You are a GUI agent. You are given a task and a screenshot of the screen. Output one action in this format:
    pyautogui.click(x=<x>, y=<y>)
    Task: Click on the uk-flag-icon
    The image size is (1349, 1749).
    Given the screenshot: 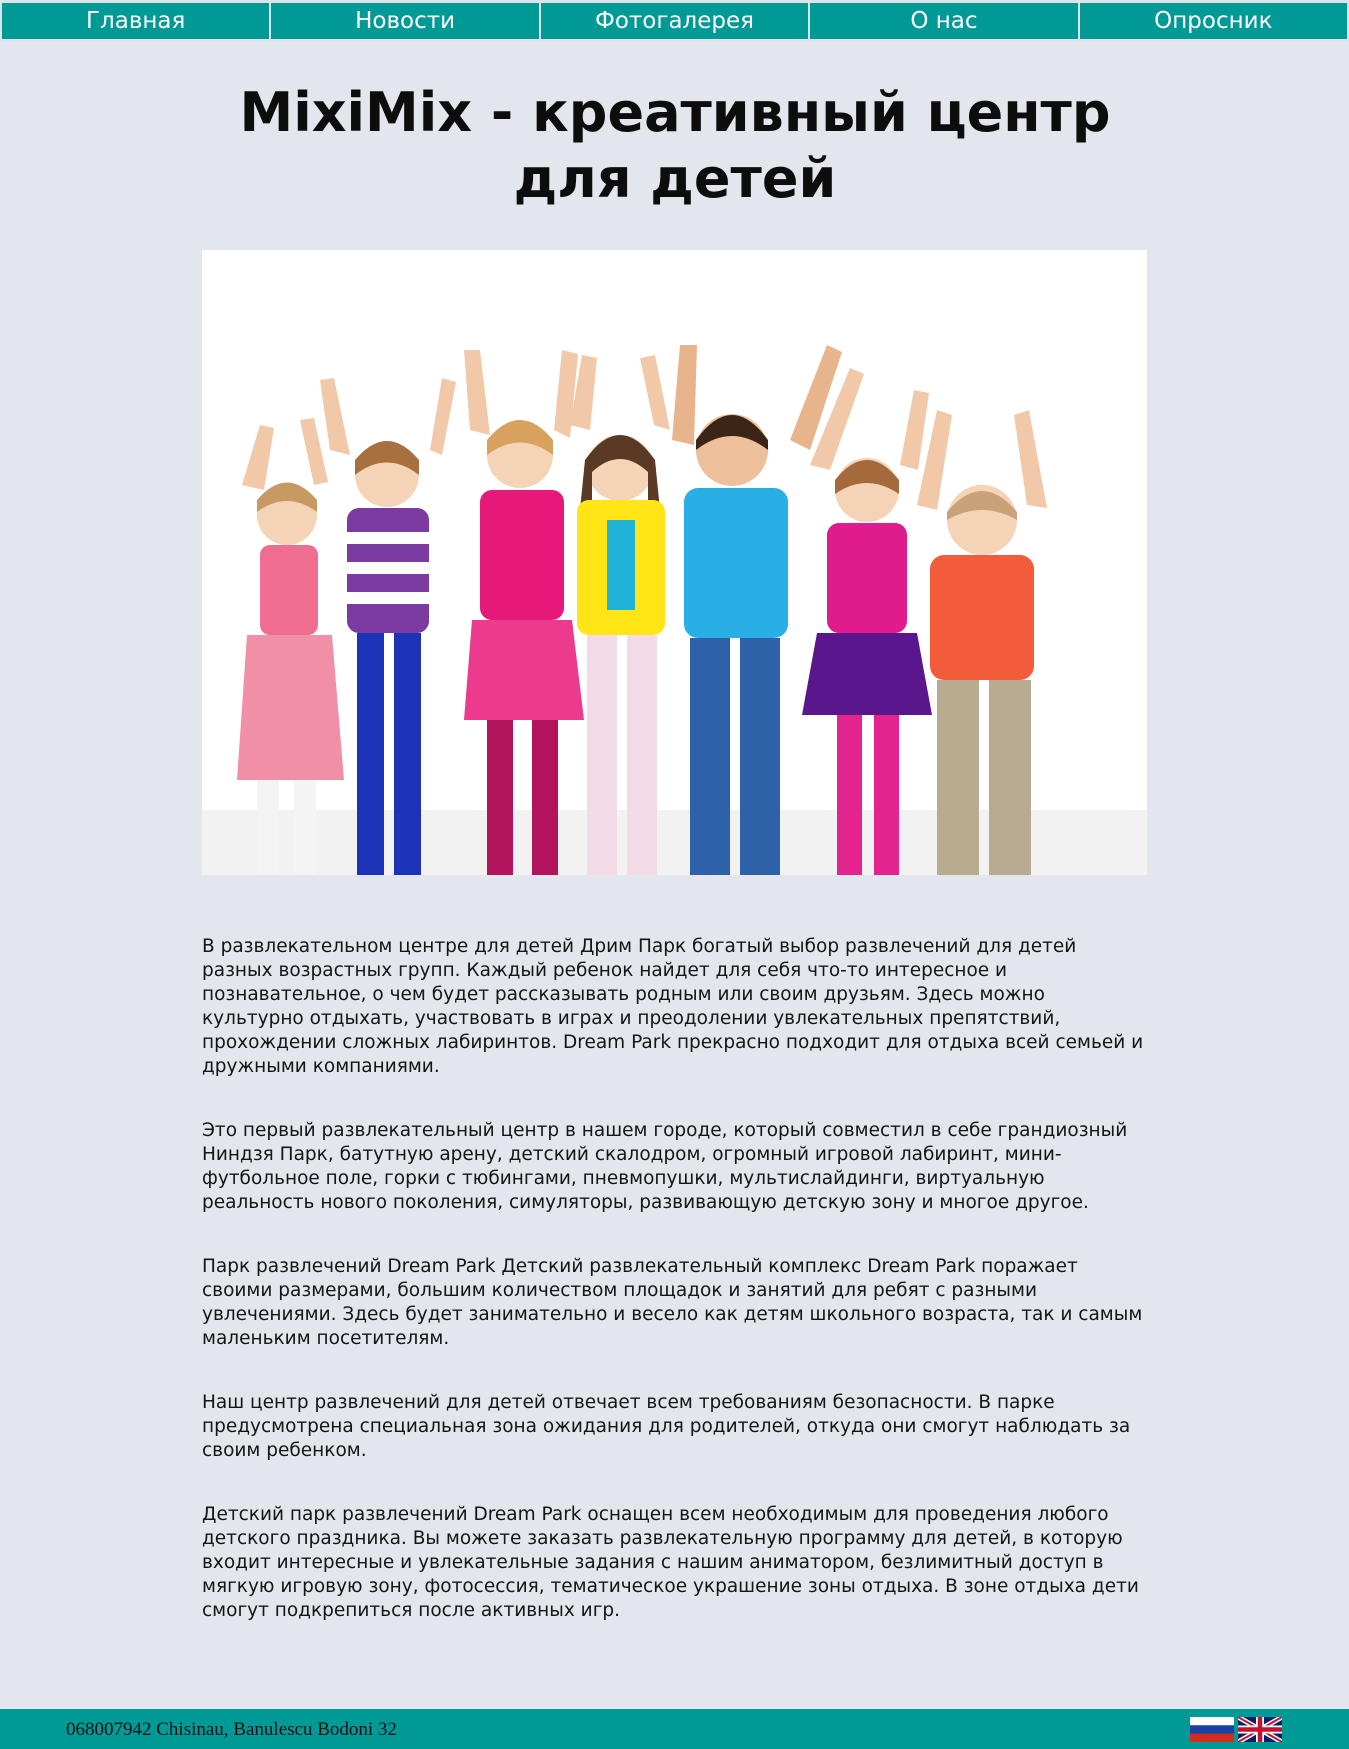 What is the action you would take?
    pyautogui.click(x=1260, y=1729)
    